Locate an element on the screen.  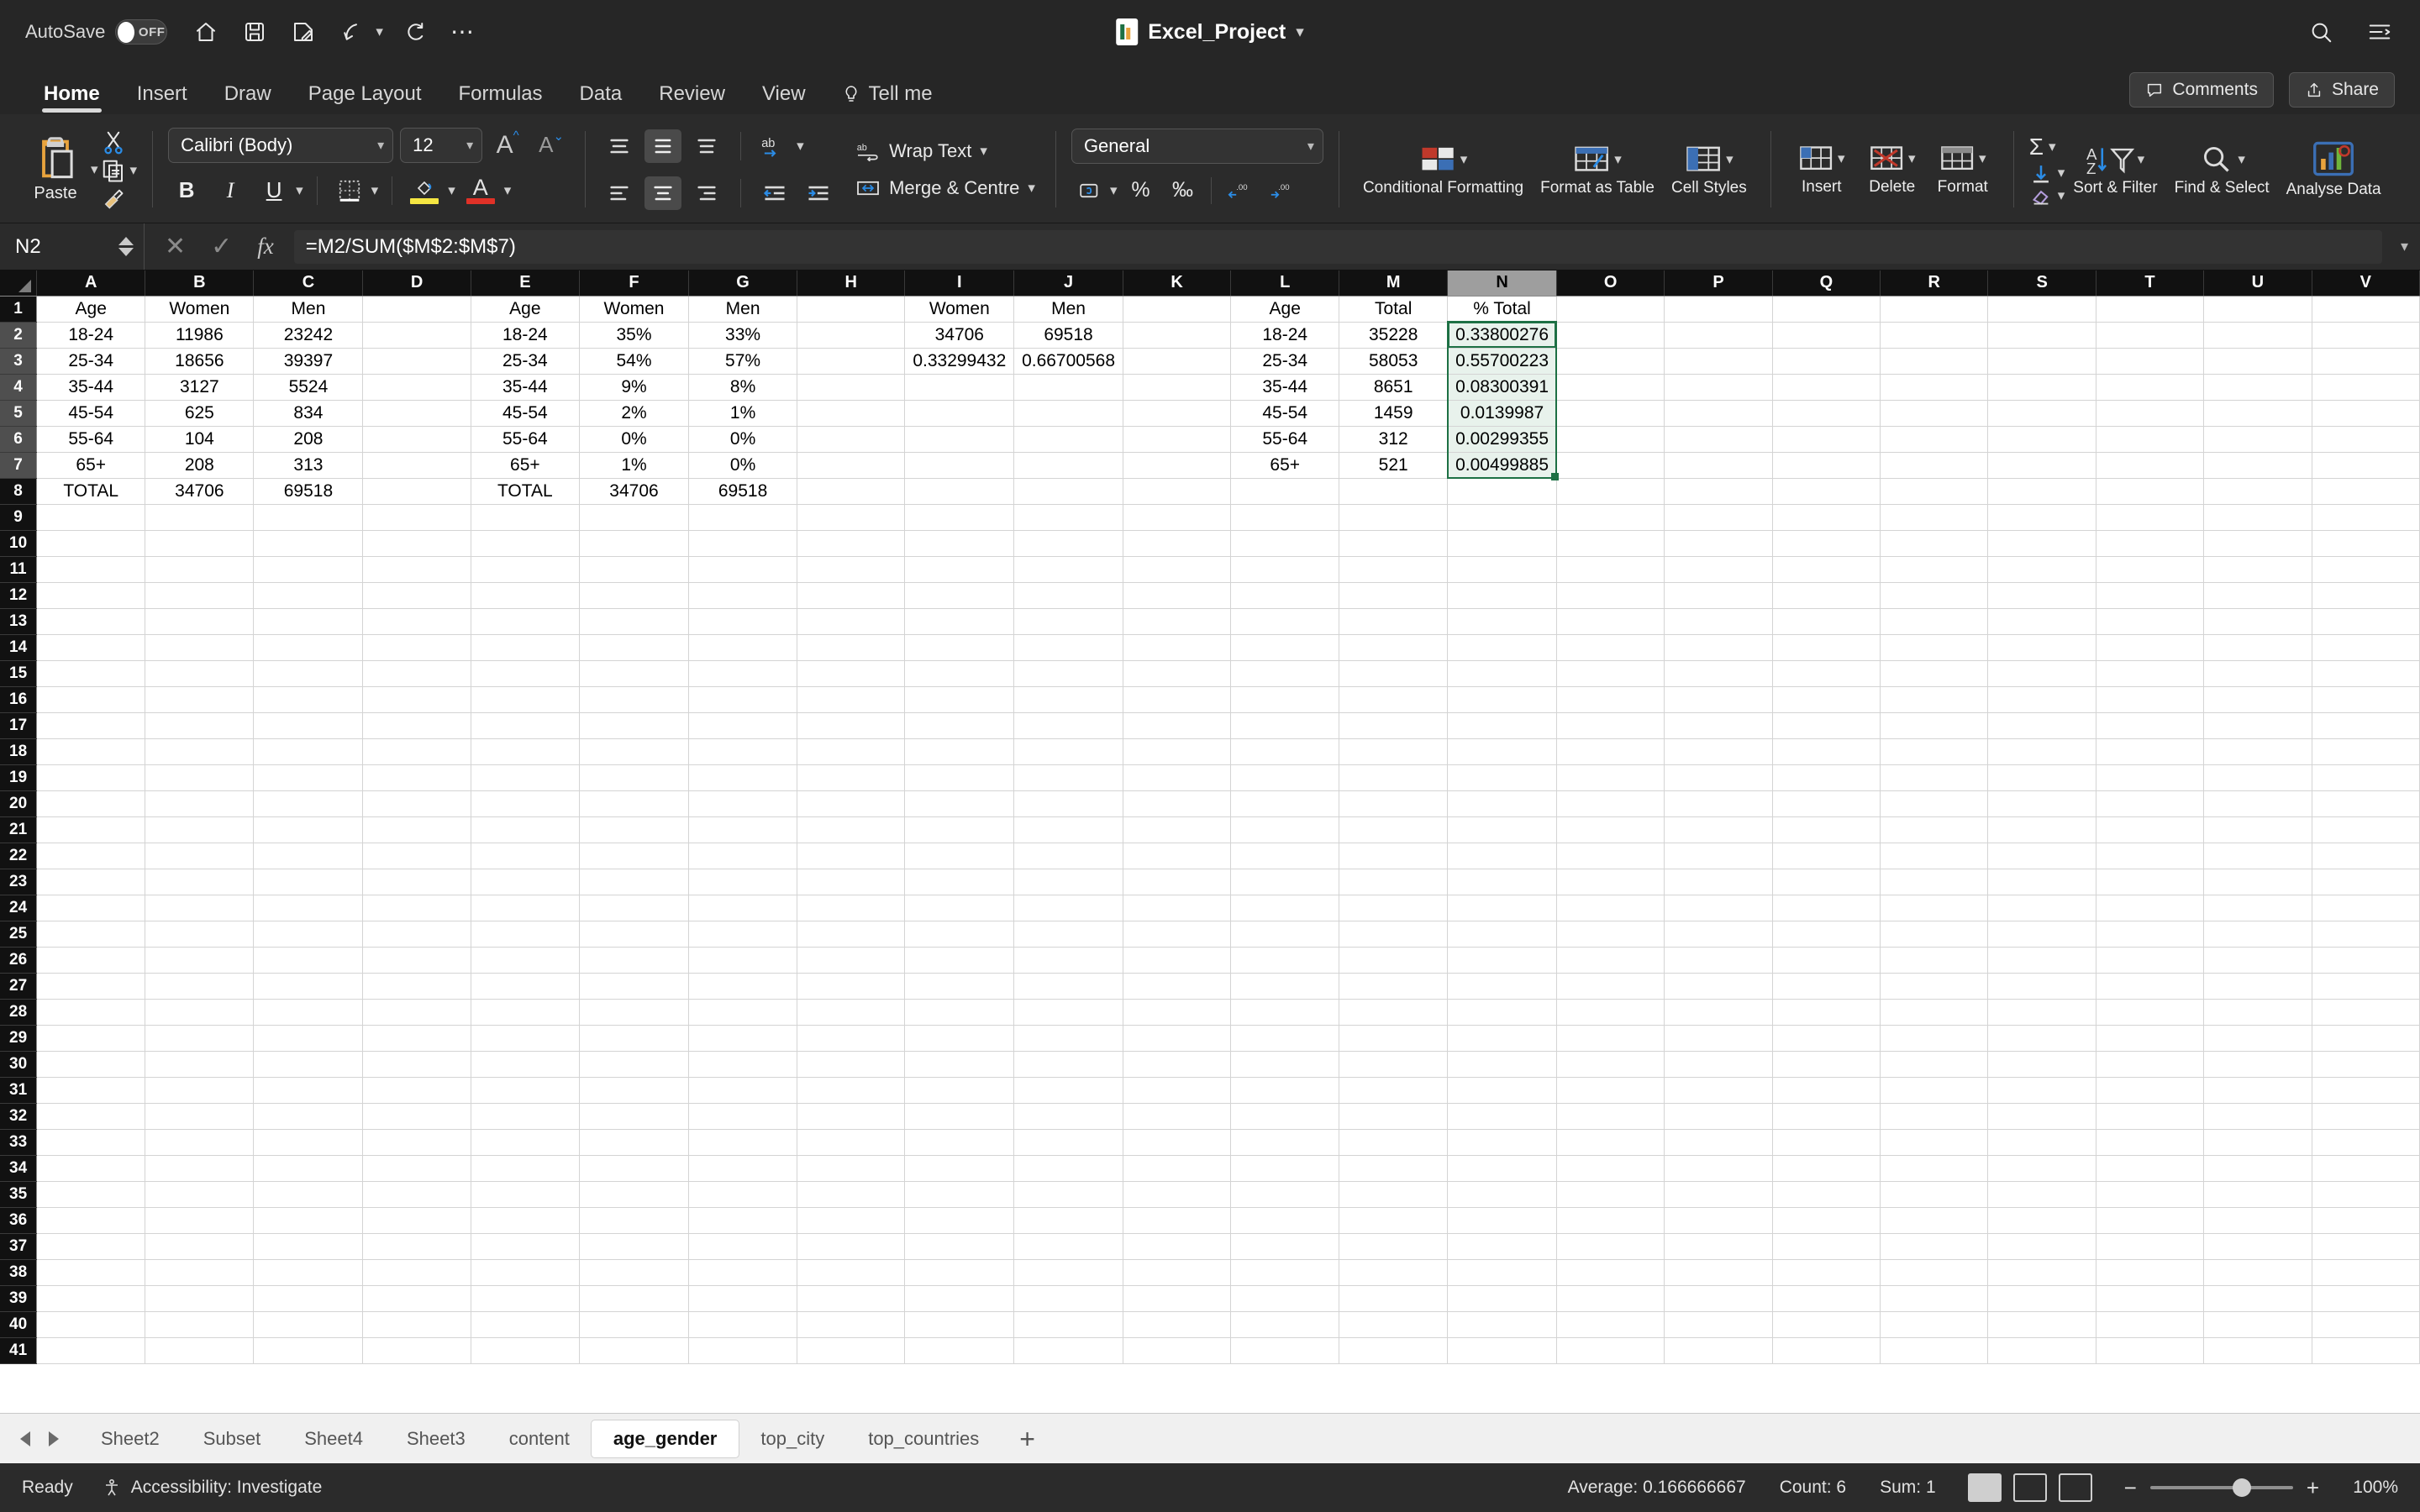
row-header-17: 17 is located at coordinates (19, 725).